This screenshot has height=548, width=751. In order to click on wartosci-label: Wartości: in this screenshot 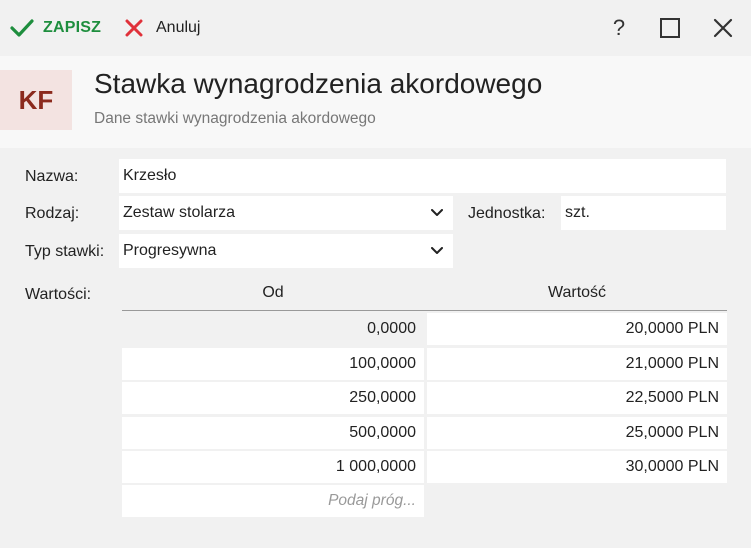, I will do `click(58, 294)`.